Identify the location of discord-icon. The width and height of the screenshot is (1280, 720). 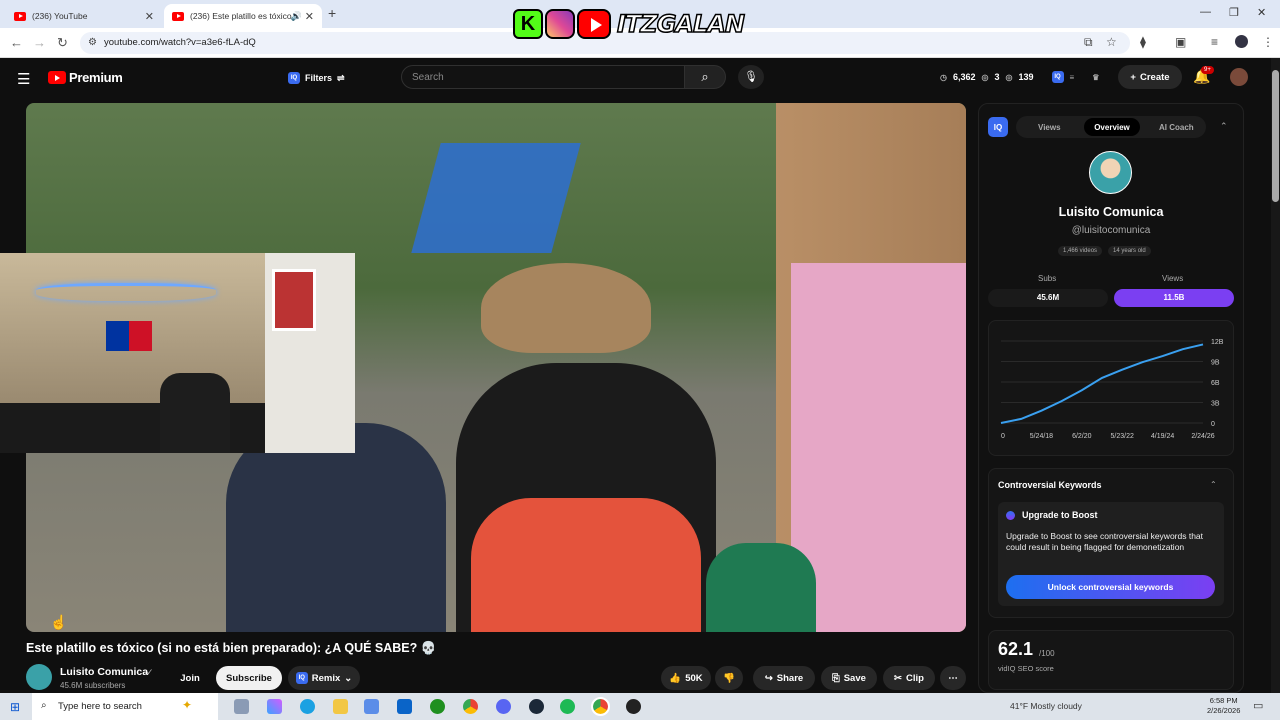
(503, 706).